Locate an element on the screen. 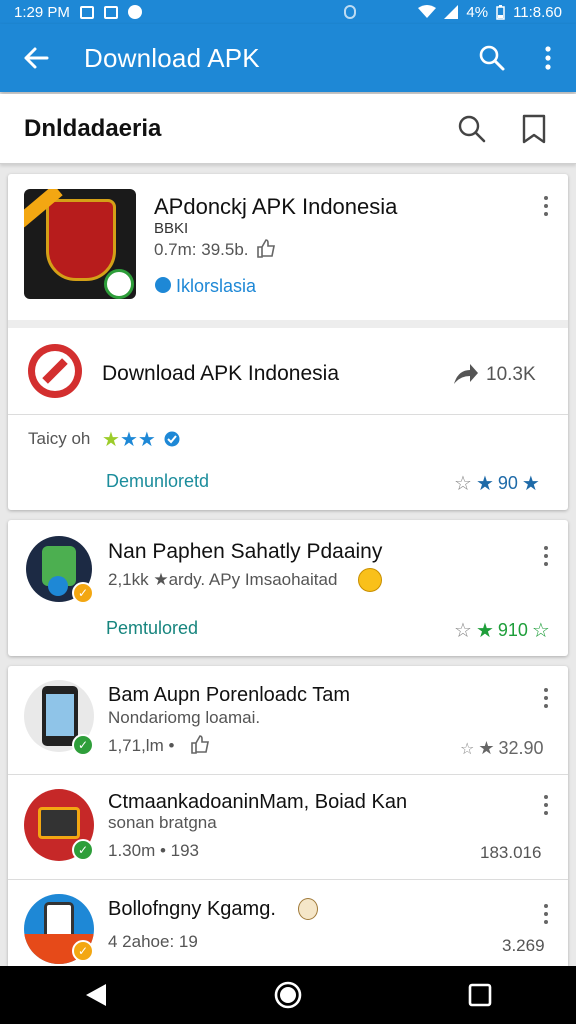 The height and width of the screenshot is (1024, 576). circle-home-icon is located at coordinates (288, 995).